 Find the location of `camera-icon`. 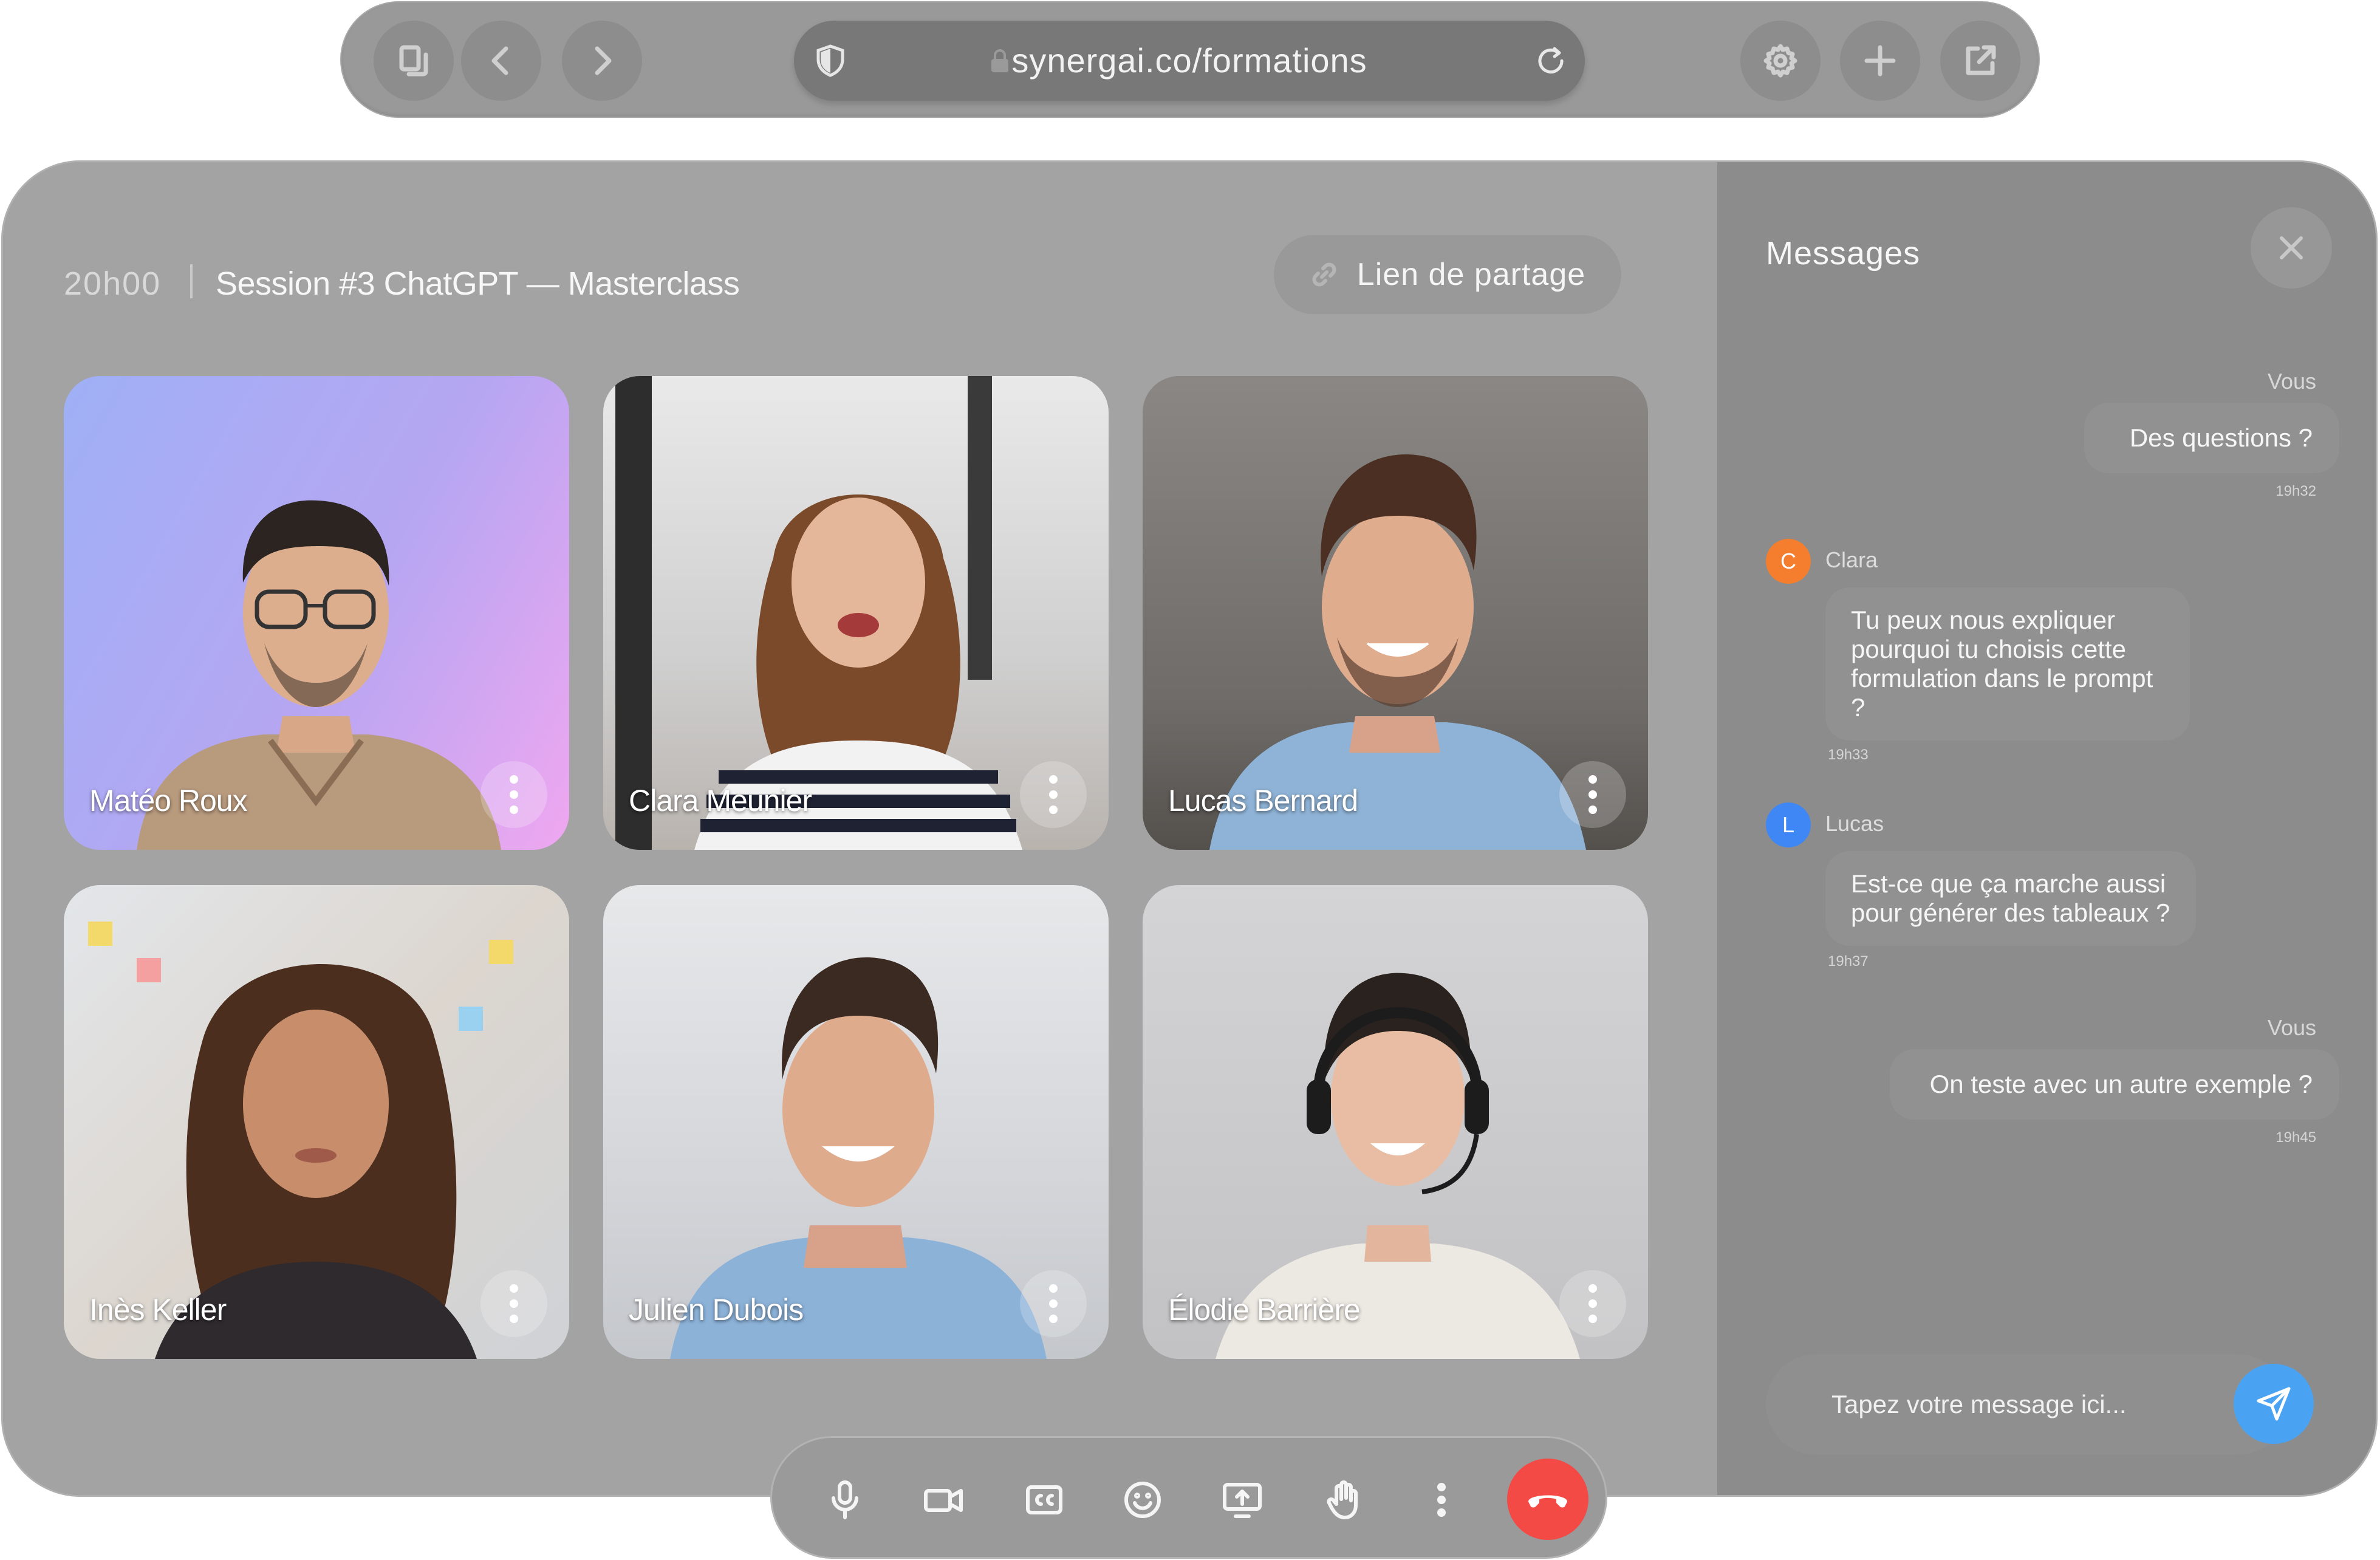

camera-icon is located at coordinates (943, 1500).